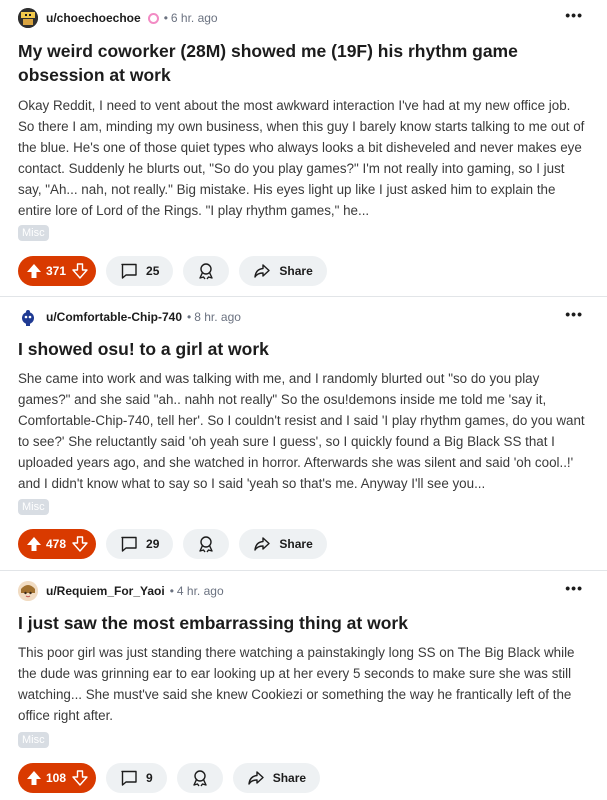  I want to click on vote-count: 478, so click(56, 544).